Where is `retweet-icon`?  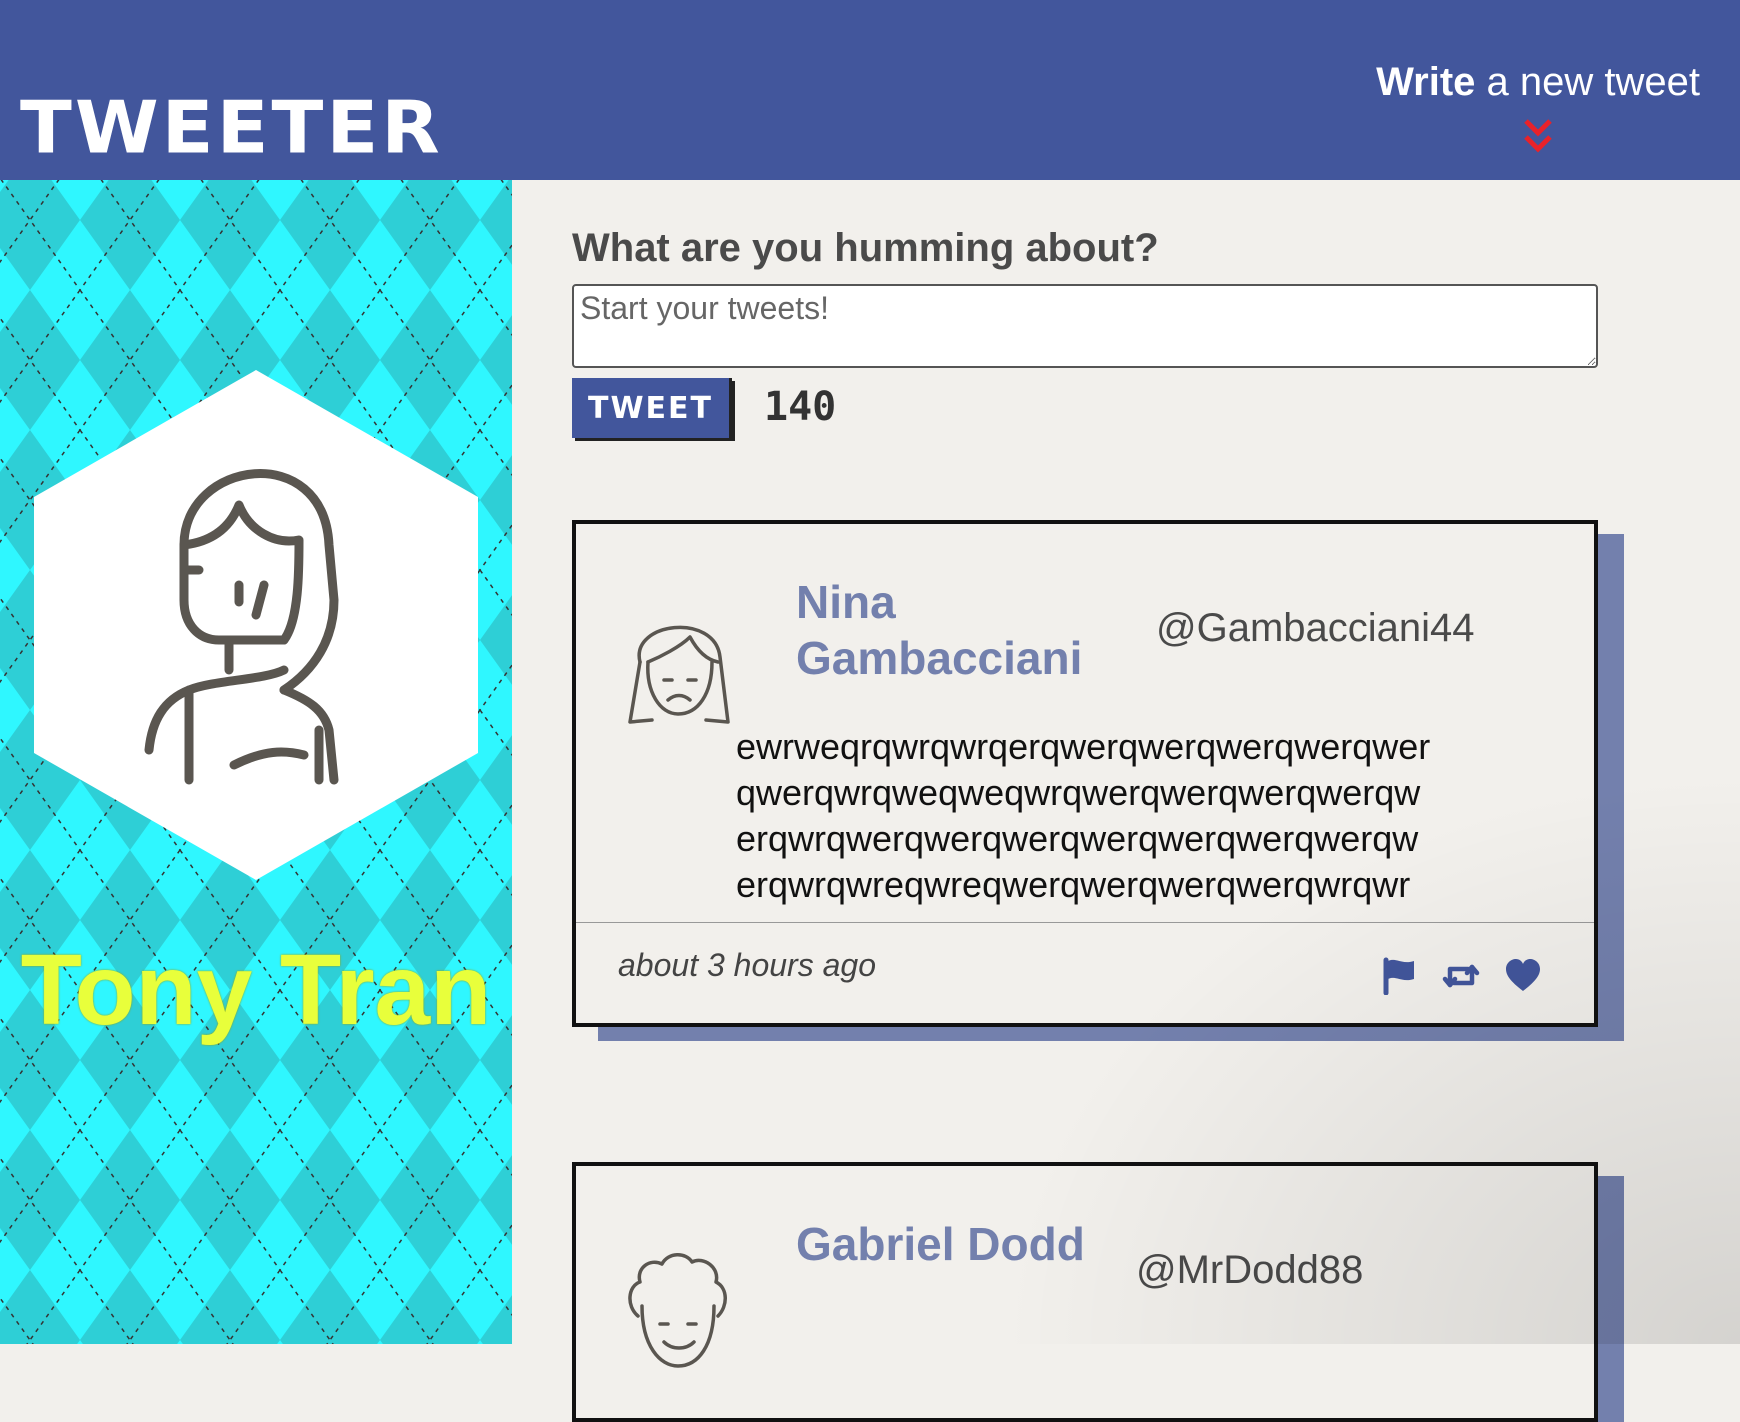 retweet-icon is located at coordinates (1461, 976).